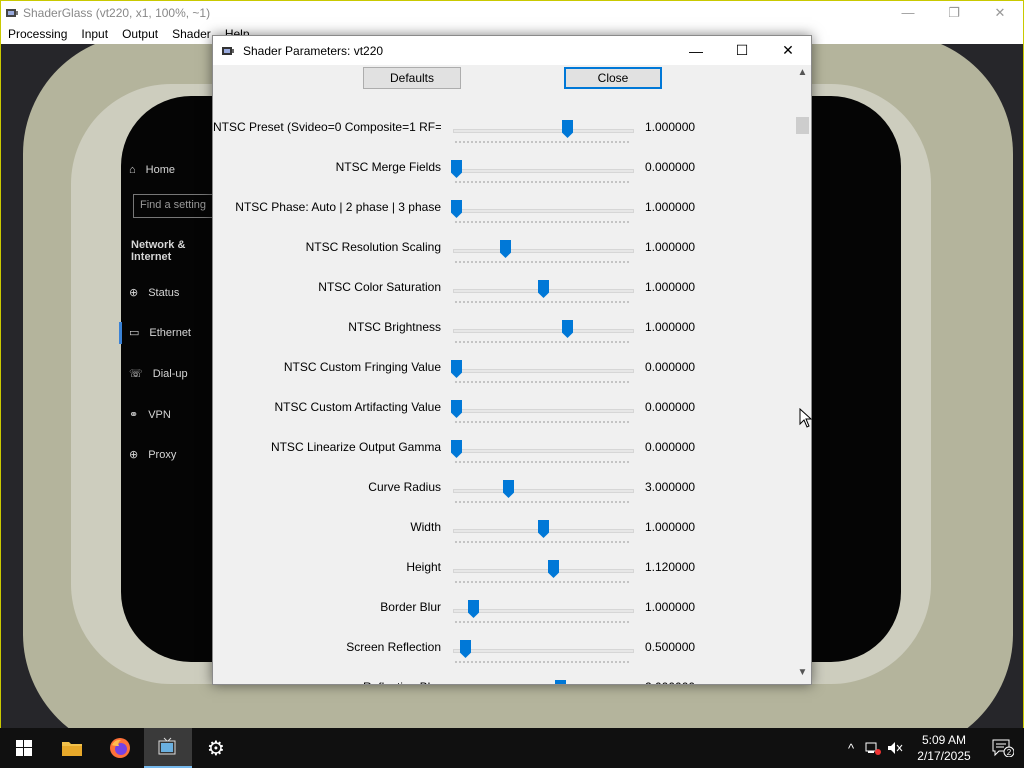  Describe the element at coordinates (944, 748) in the screenshot. I see `clock: 5:09 AM 2/17/2025` at that location.